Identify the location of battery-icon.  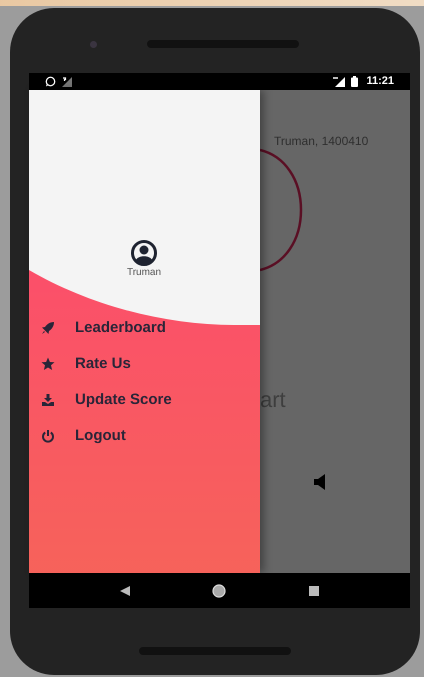
(354, 81).